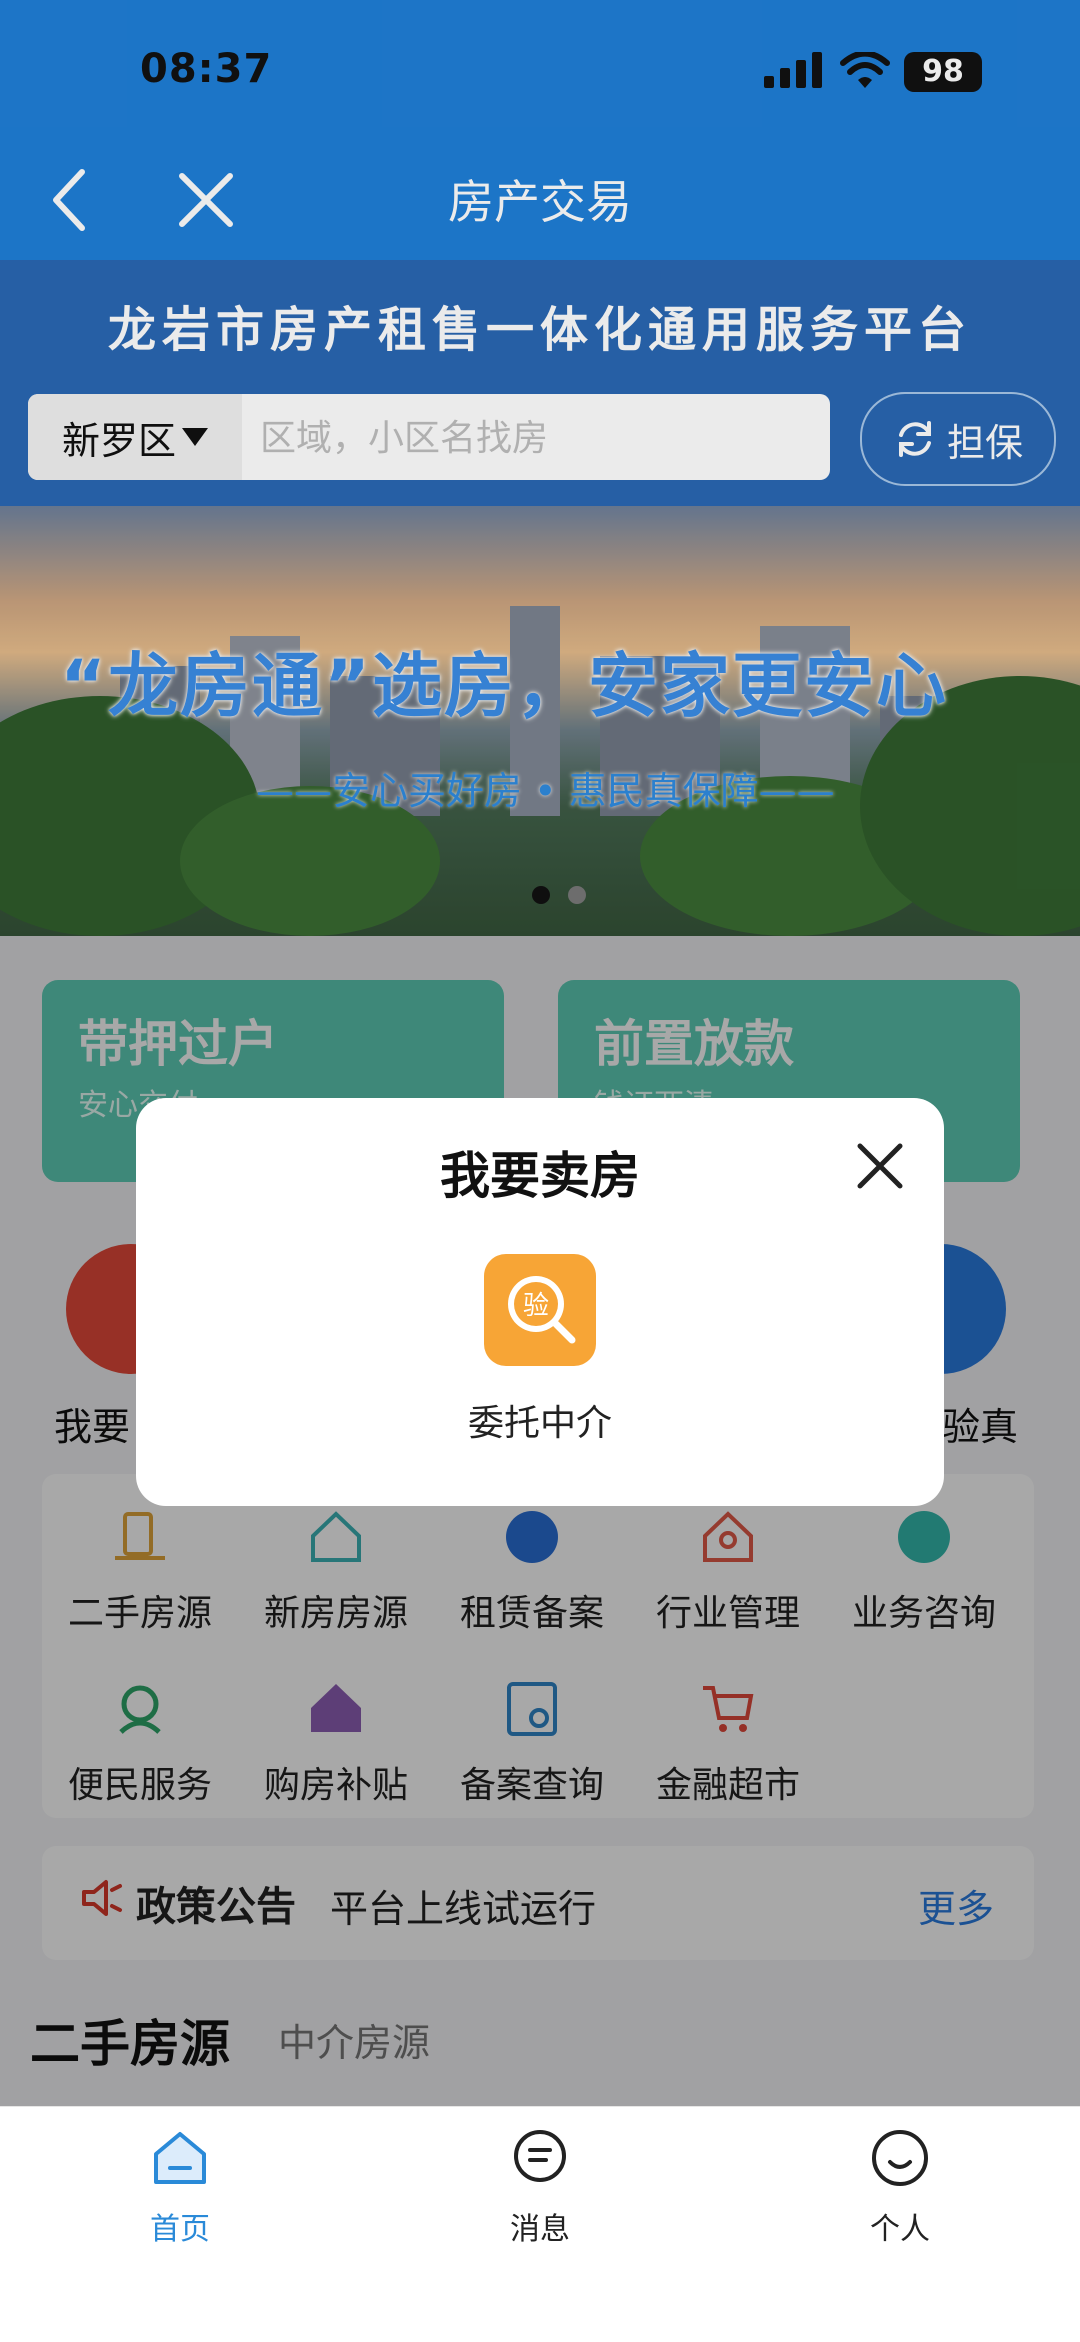 This screenshot has width=1080, height=2342. I want to click on search-verify-icon: 验, so click(542, 1310).